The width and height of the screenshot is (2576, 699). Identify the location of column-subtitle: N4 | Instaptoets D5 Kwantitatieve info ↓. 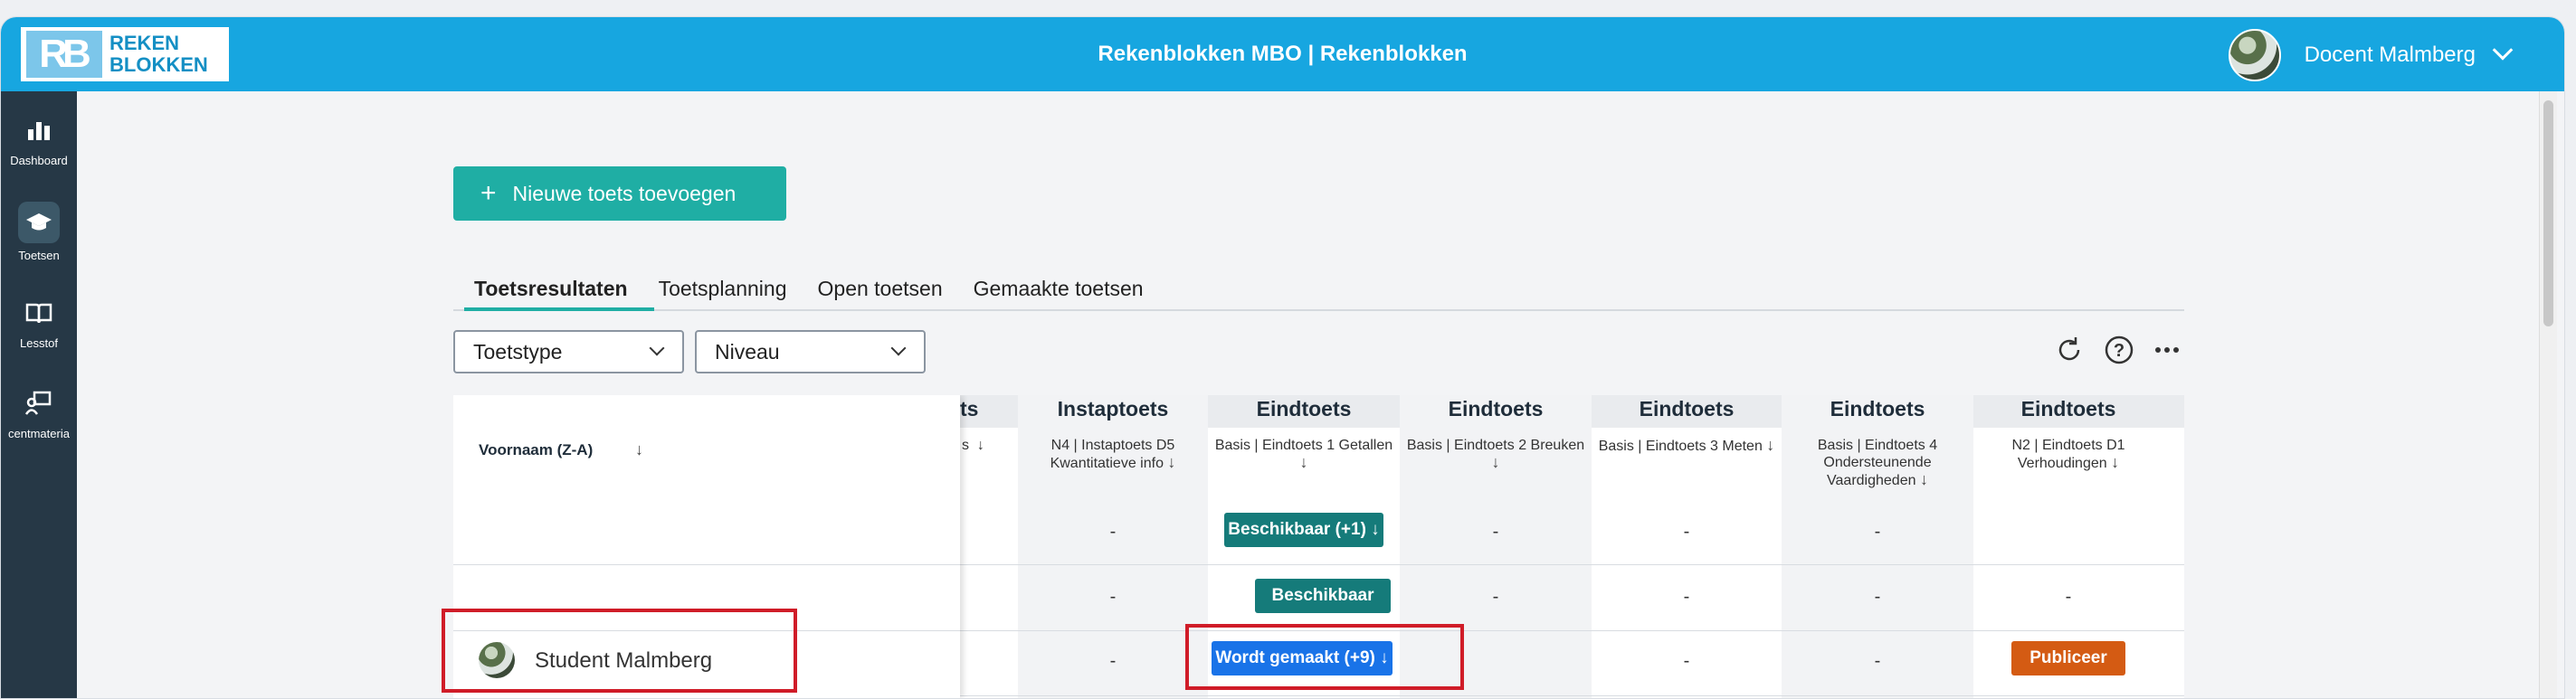
(1113, 454).